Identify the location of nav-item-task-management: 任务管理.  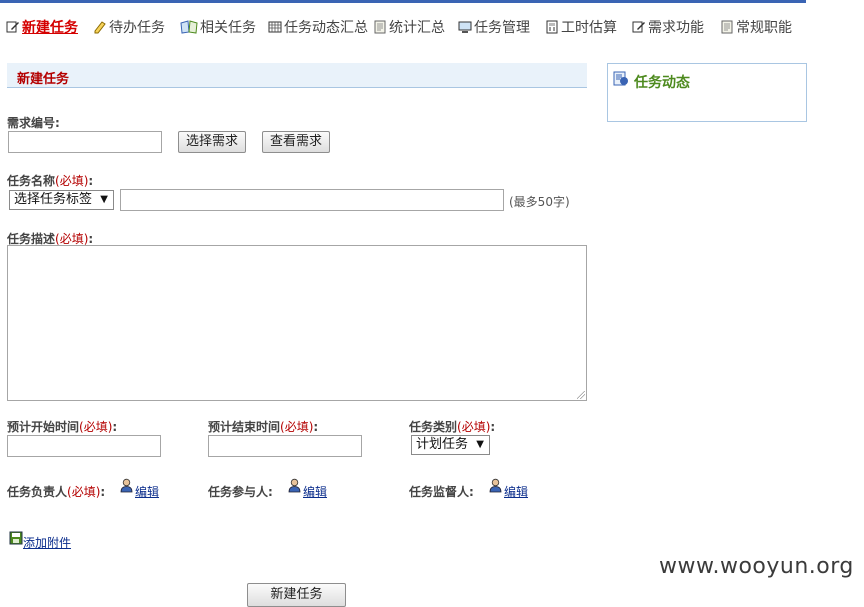
(494, 28).